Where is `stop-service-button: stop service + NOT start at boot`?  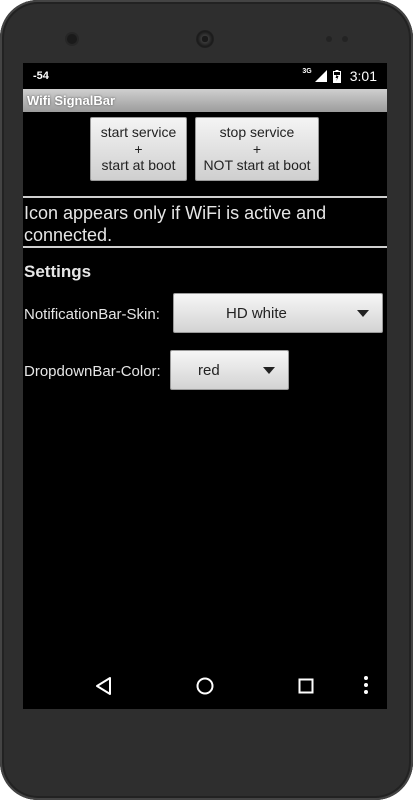 stop-service-button: stop service + NOT start at boot is located at coordinates (257, 149).